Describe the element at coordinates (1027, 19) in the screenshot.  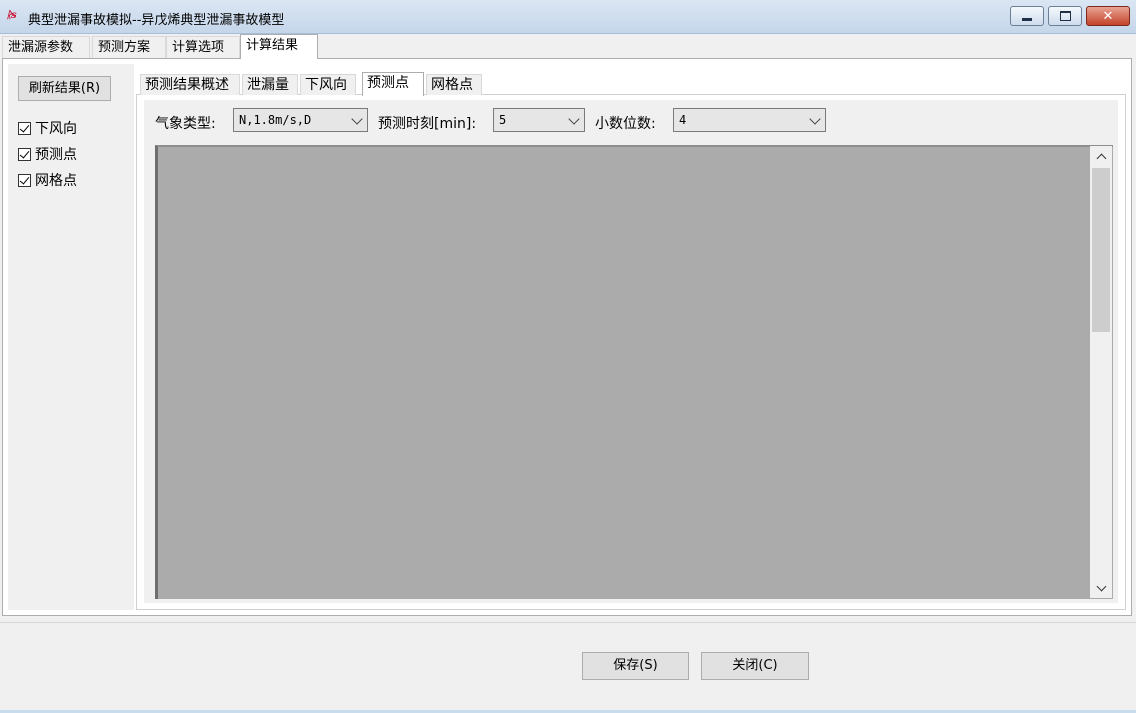
I see `minimize-icon` at that location.